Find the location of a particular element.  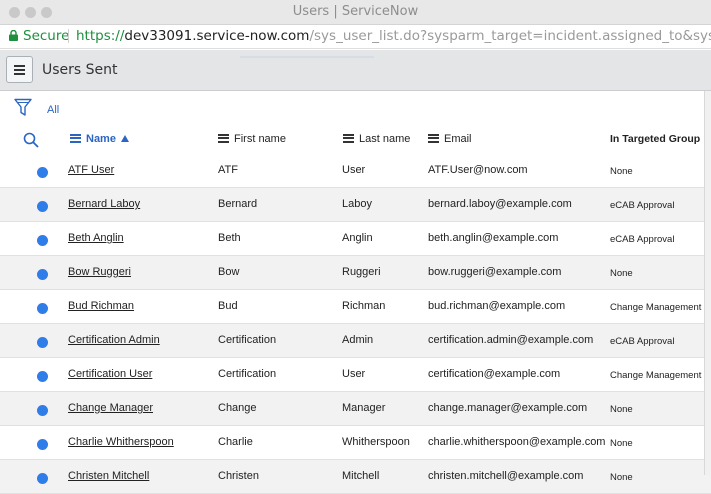

user-name-link: Bow Ruggeri is located at coordinates (138, 272).